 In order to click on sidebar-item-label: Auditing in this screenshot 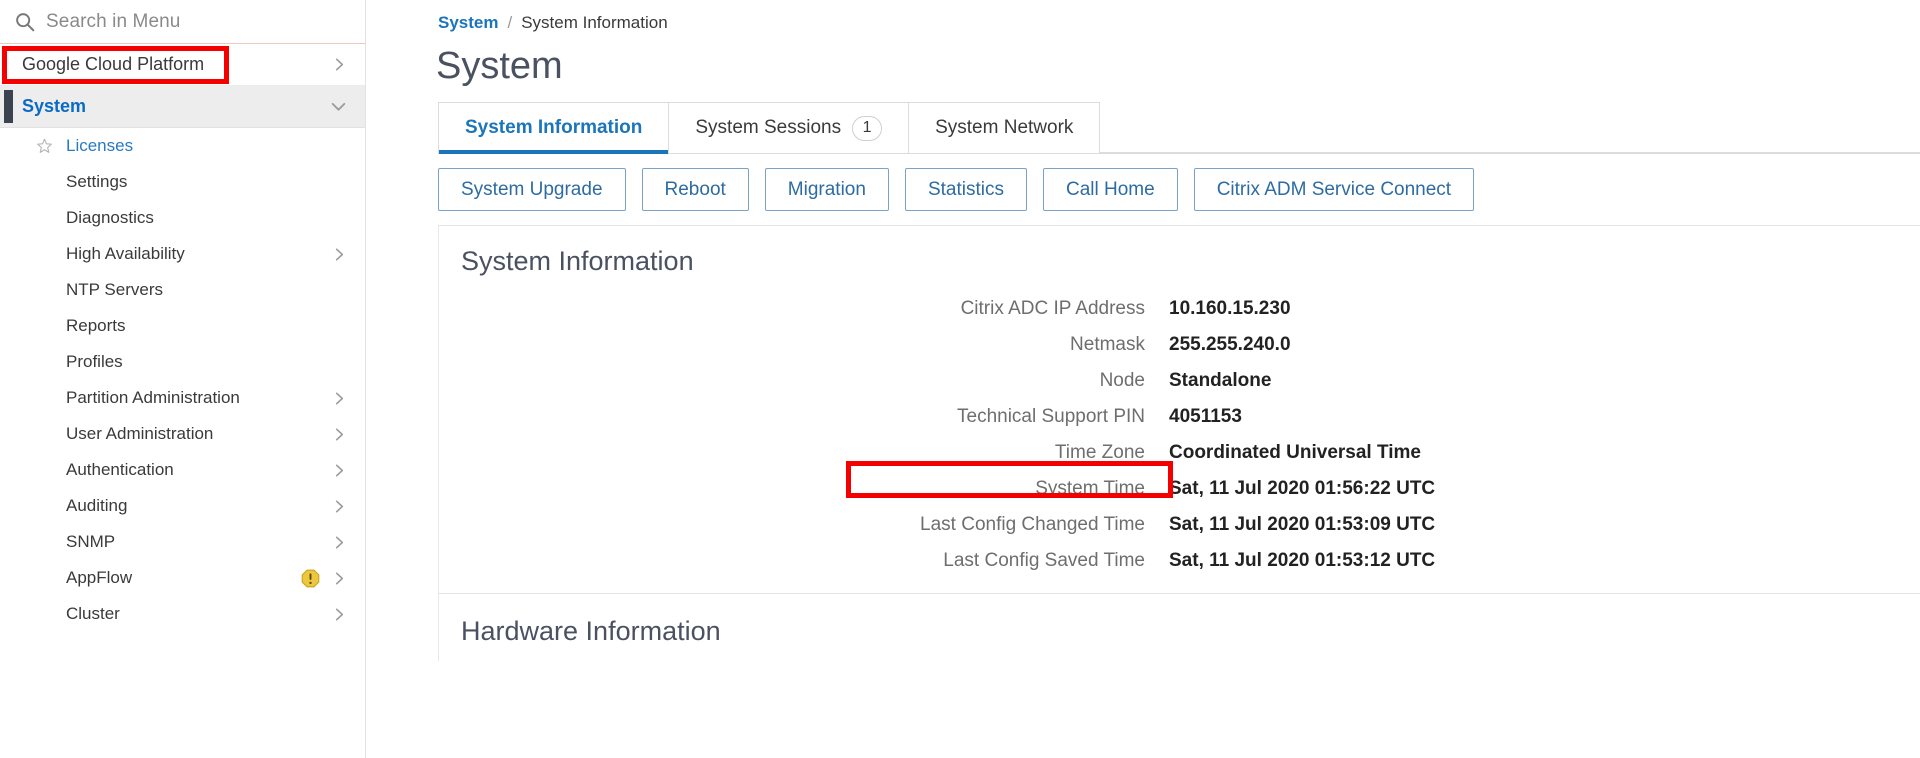, I will do `click(97, 505)`.